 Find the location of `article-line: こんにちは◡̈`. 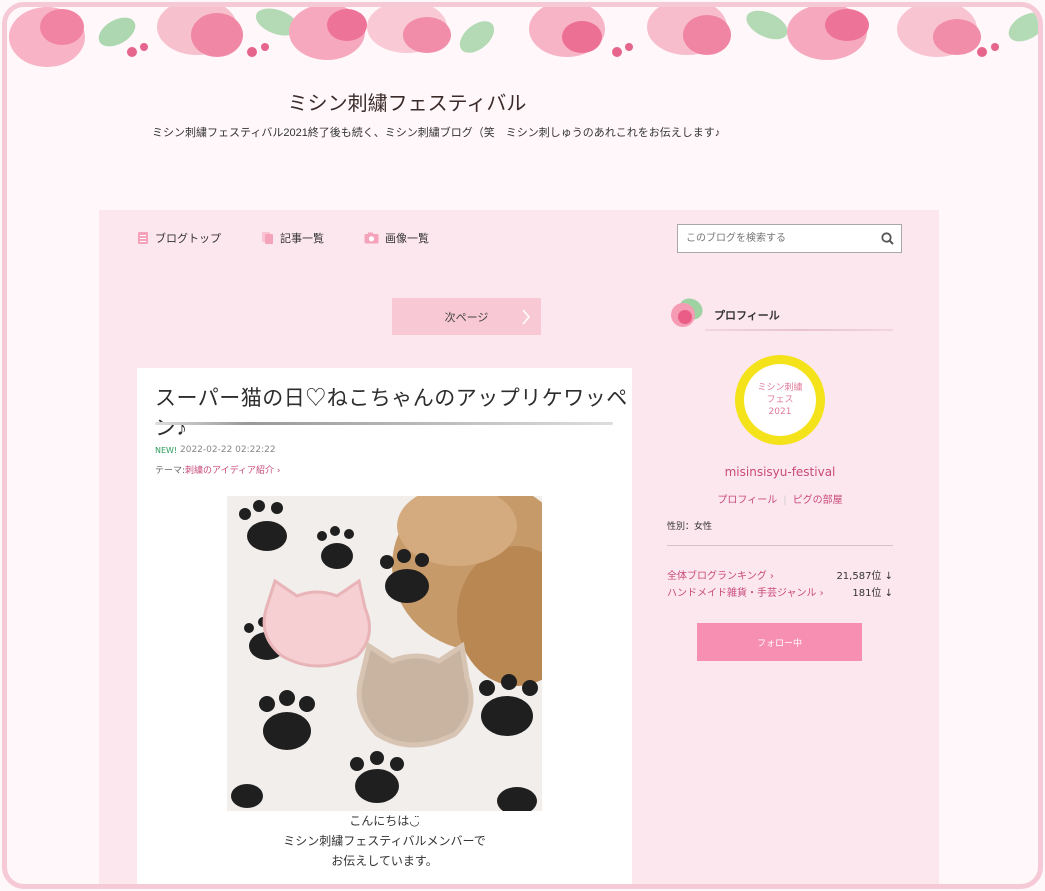

article-line: こんにちは◡̈ is located at coordinates (384, 821).